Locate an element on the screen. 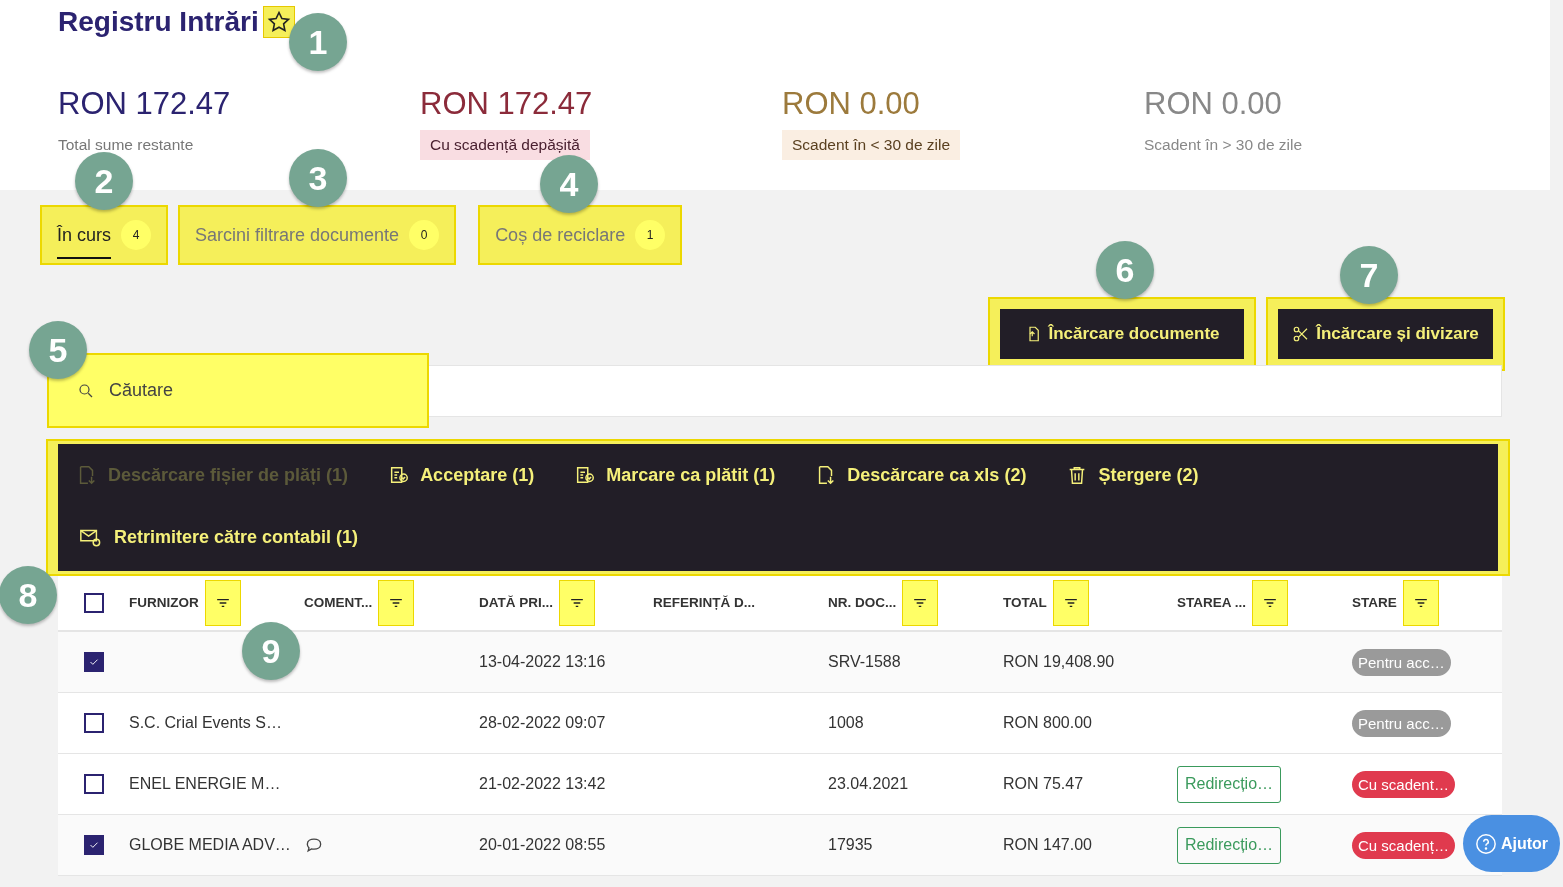 The height and width of the screenshot is (887, 1563). annotation-marker: 5 is located at coordinates (58, 350).